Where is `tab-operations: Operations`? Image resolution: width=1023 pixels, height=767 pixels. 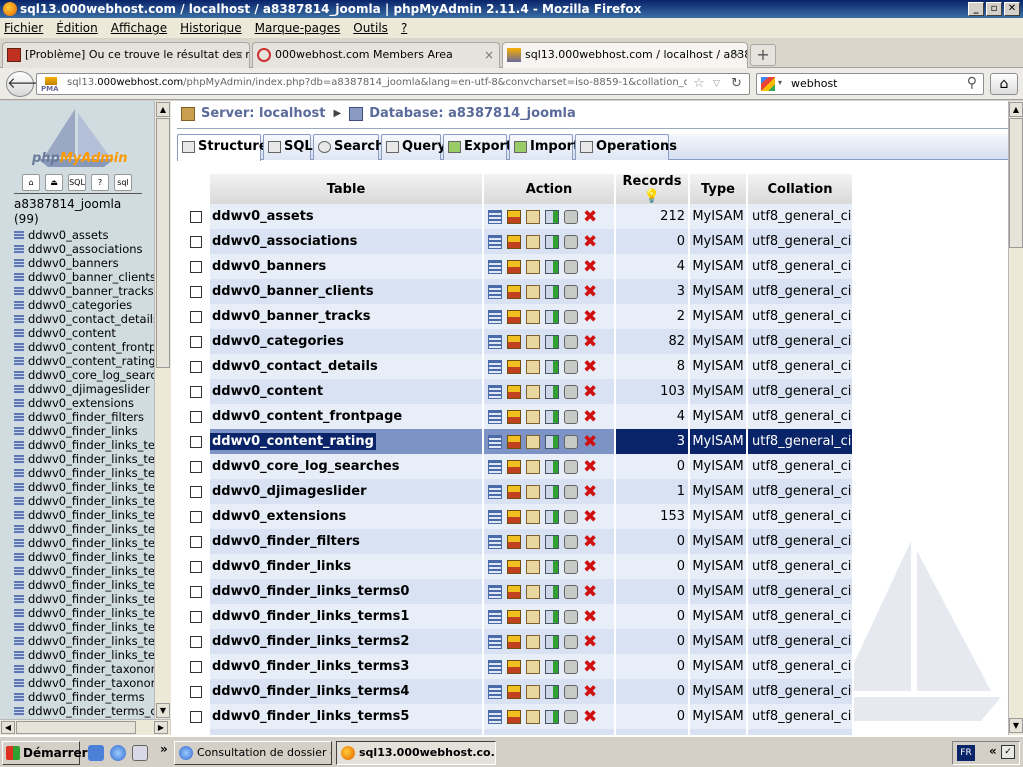 tab-operations: Operations is located at coordinates (626, 147).